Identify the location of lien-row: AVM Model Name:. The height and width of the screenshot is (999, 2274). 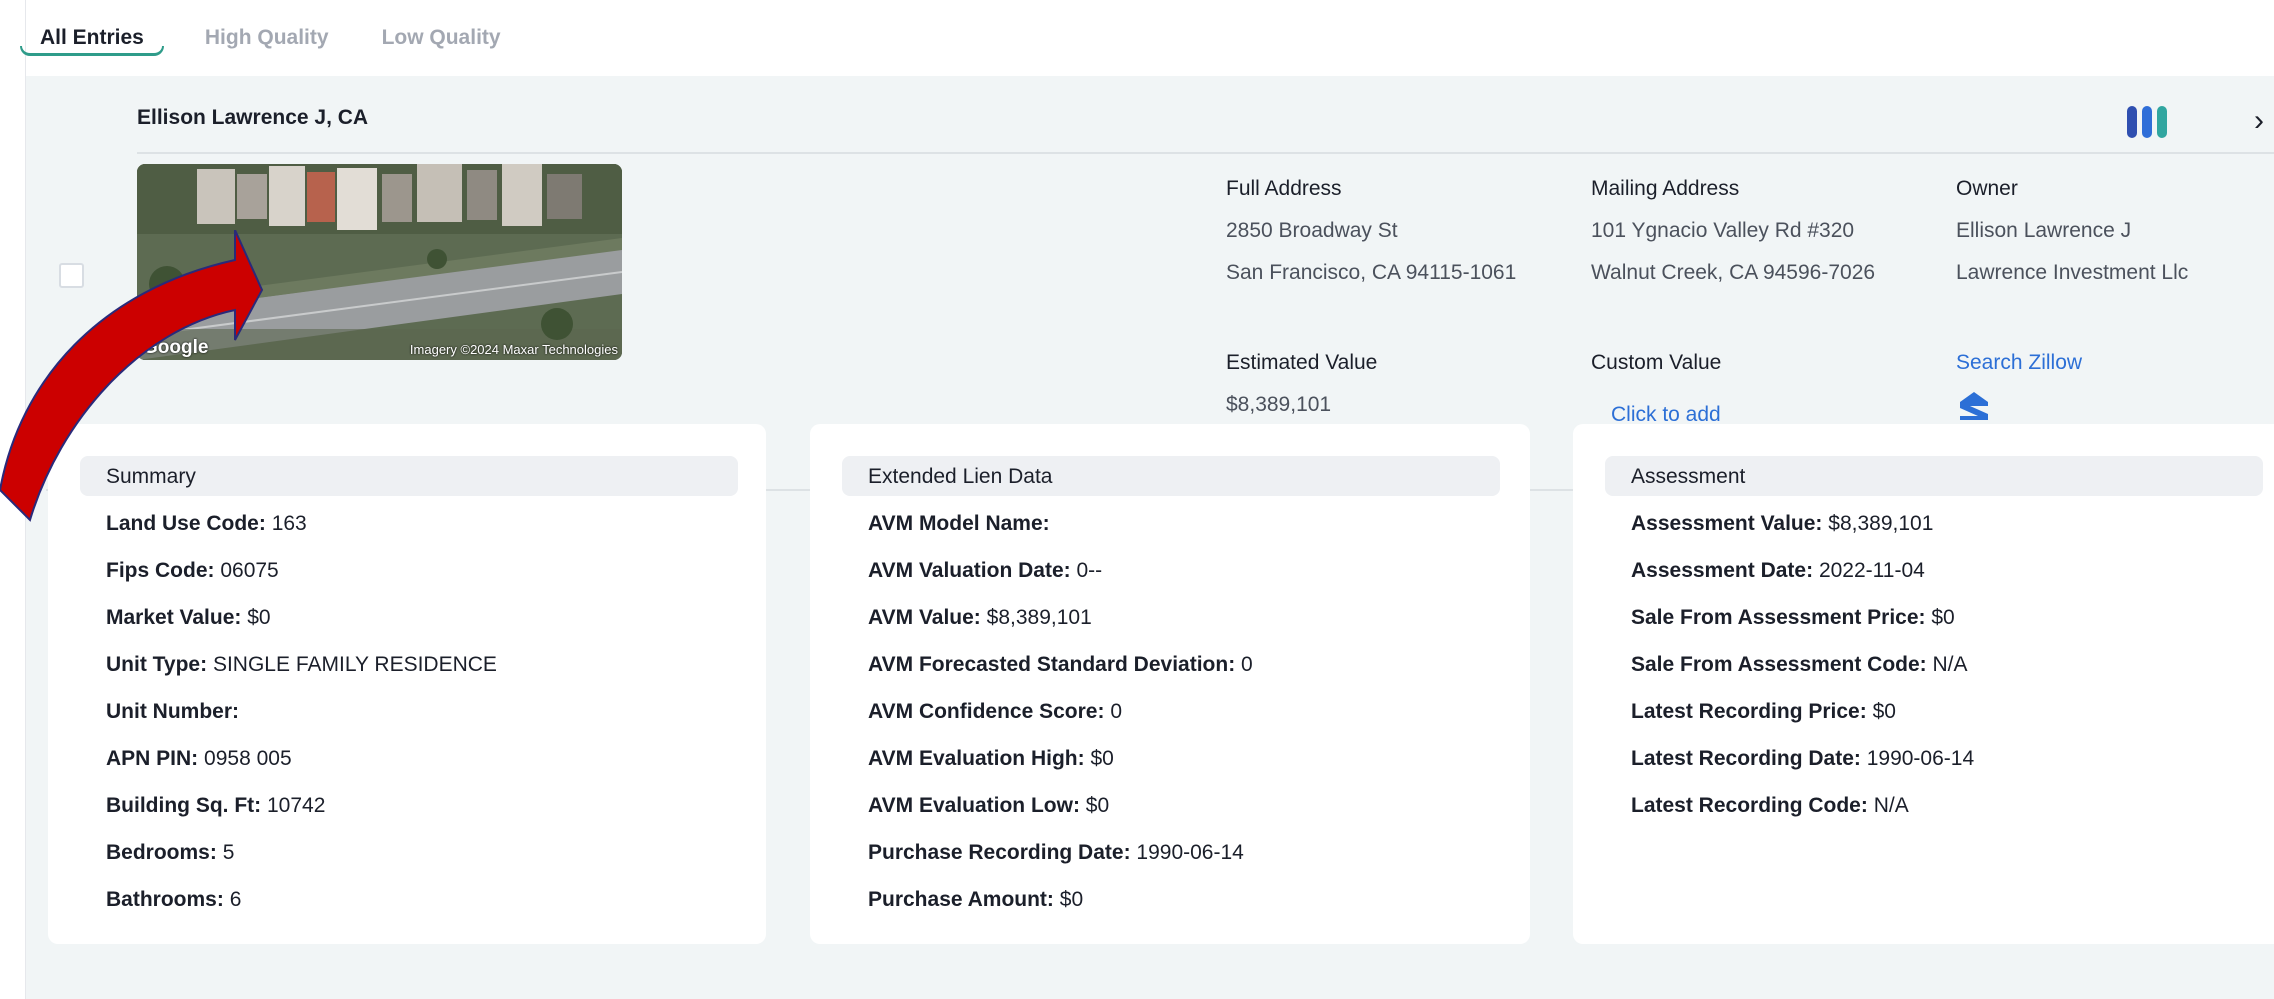
(959, 524).